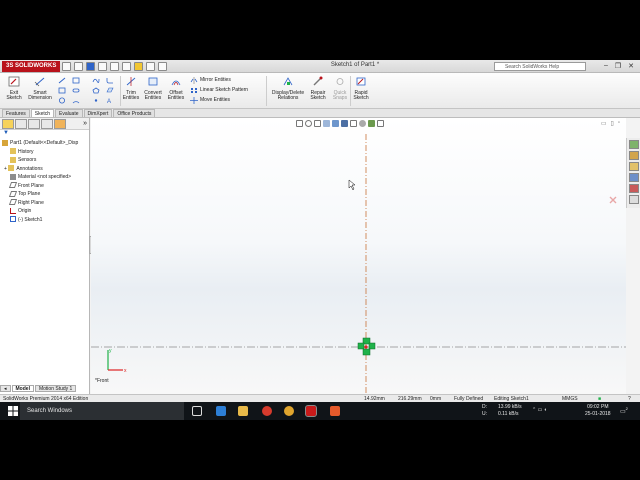 This screenshot has width=640, height=480. I want to click on tab-sketch: Sketch, so click(42, 113).